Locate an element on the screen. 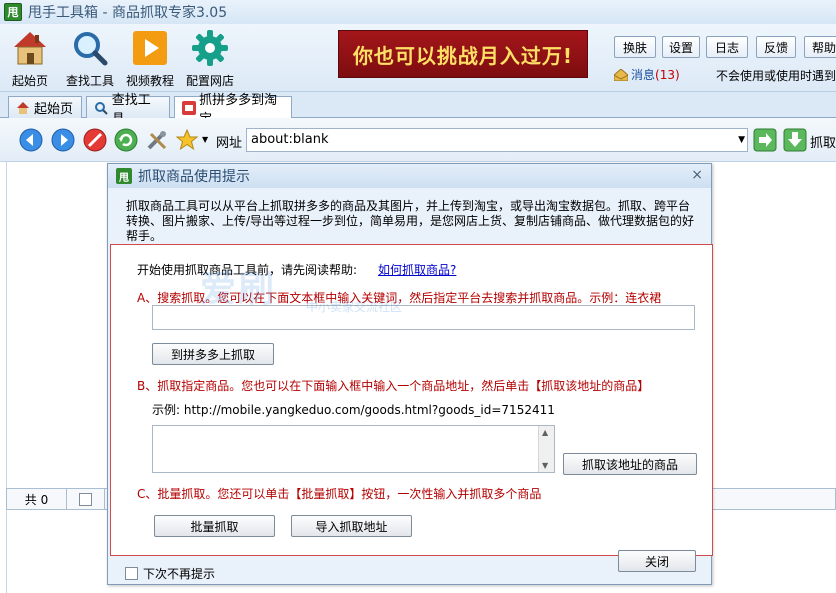 Image resolution: width=836 pixels, height=593 pixels. tab-home: 起始页 is located at coordinates (45, 107).